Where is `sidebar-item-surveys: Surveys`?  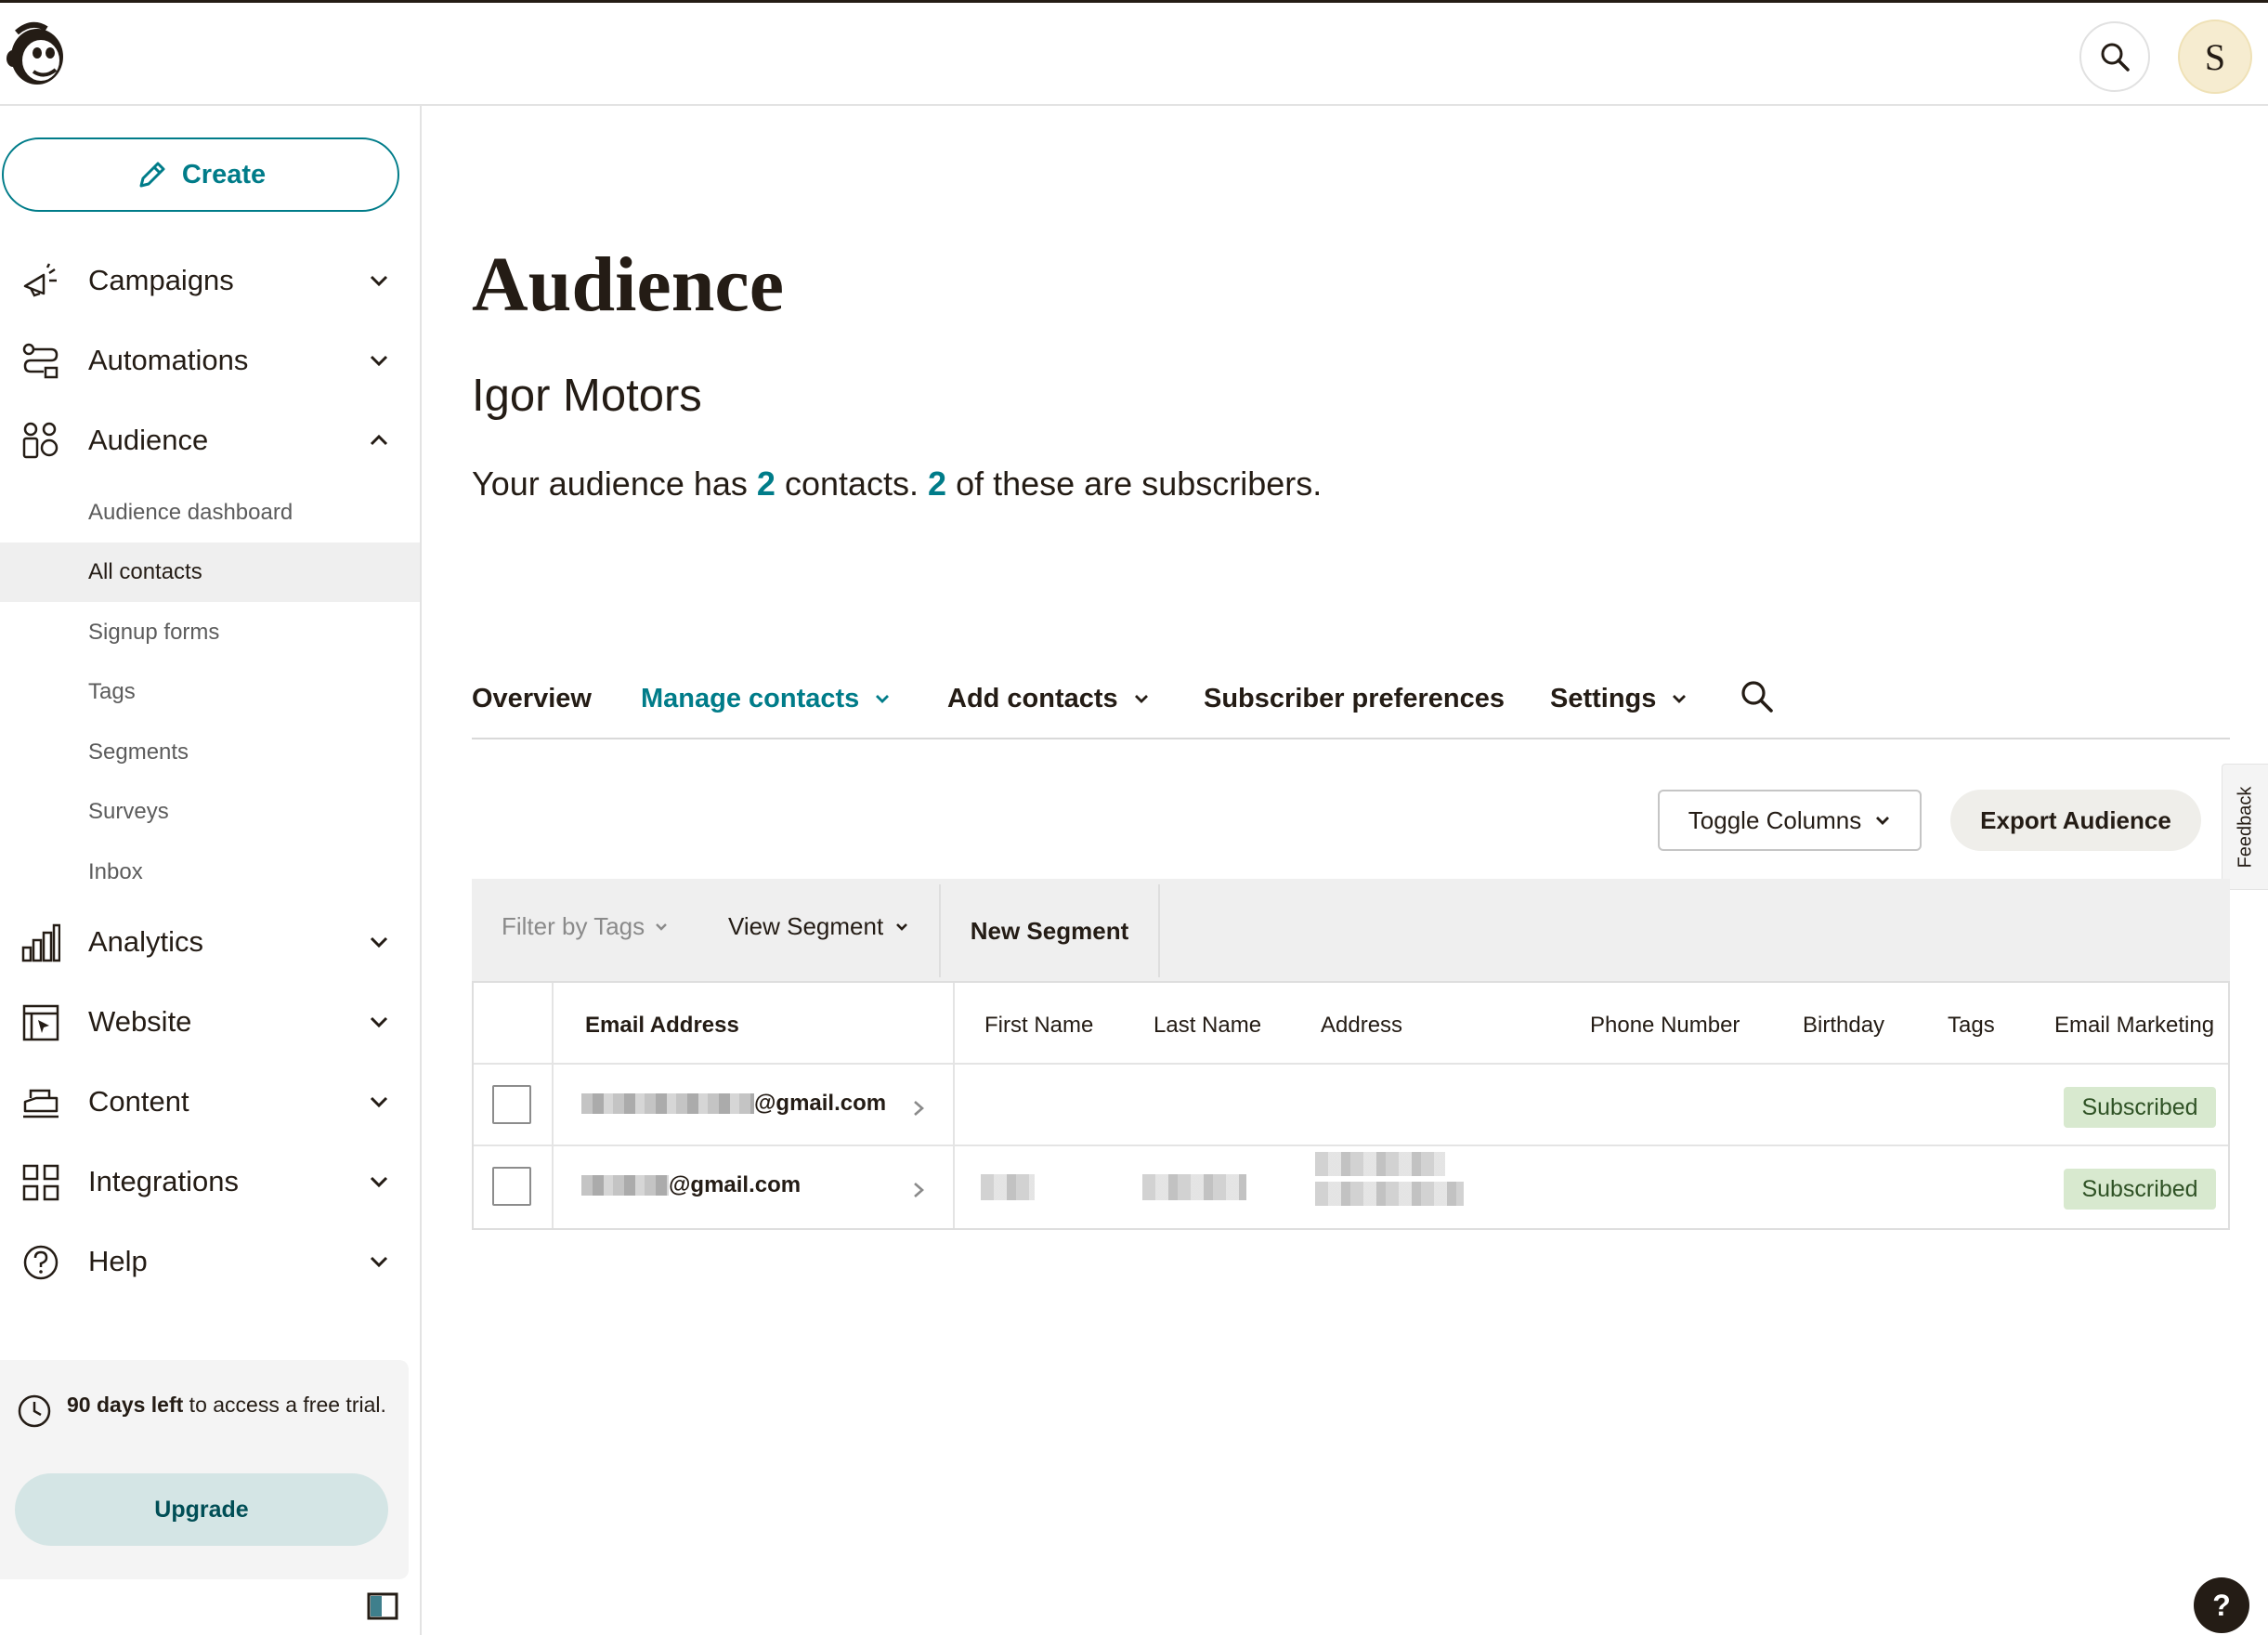 sidebar-item-surveys: Surveys is located at coordinates (210, 812).